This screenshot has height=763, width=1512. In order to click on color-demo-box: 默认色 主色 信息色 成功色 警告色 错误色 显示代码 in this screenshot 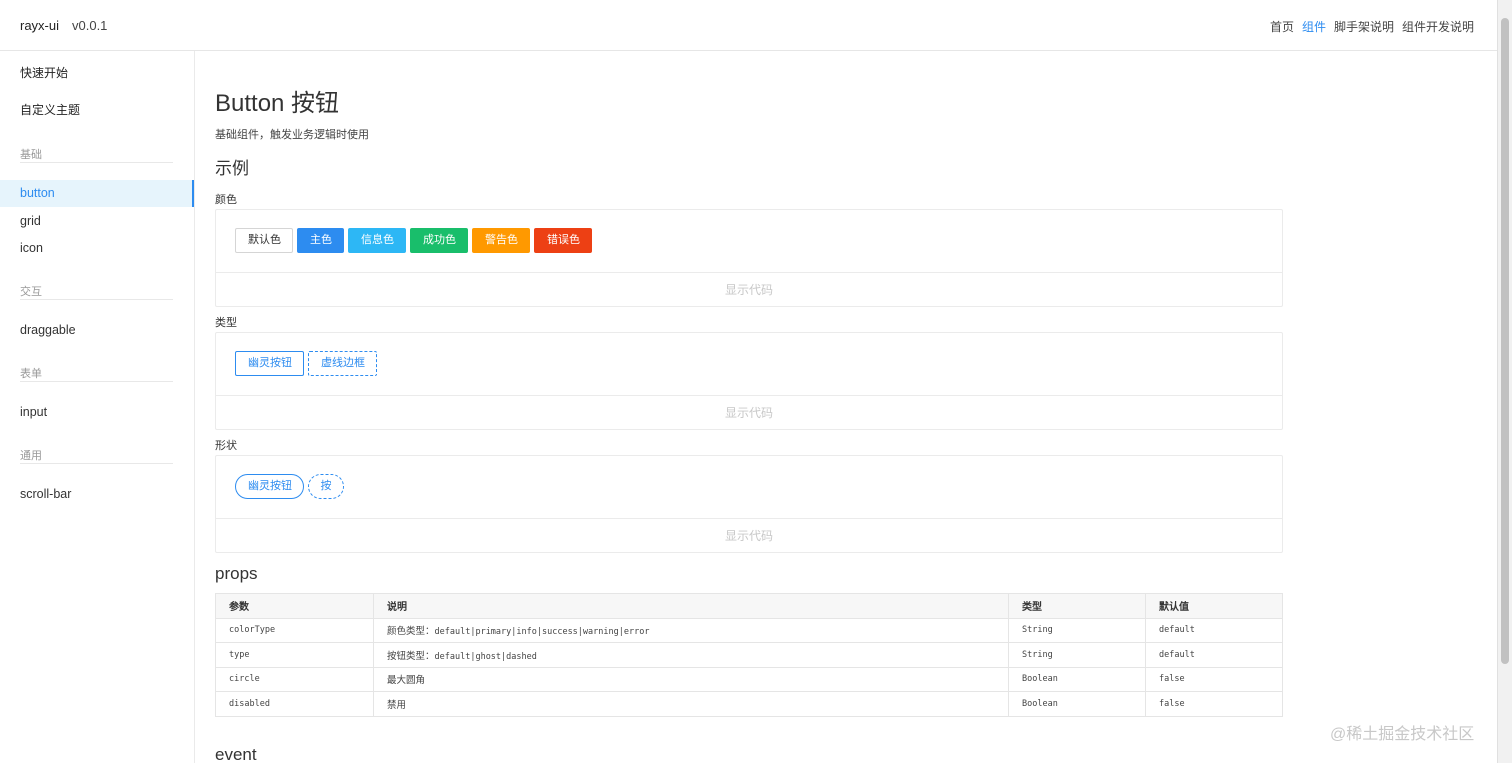, I will do `click(749, 258)`.